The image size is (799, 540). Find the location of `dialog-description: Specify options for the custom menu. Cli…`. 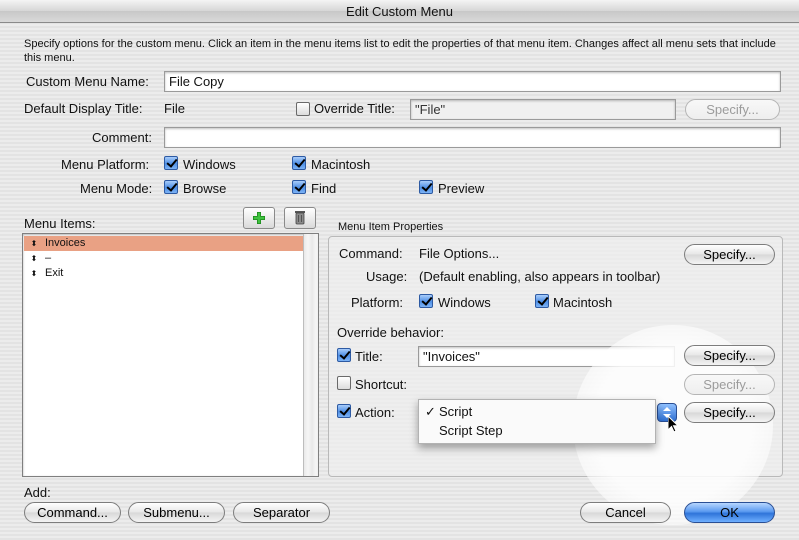

dialog-description: Specify options for the custom menu. Cli… is located at coordinates (400, 51).